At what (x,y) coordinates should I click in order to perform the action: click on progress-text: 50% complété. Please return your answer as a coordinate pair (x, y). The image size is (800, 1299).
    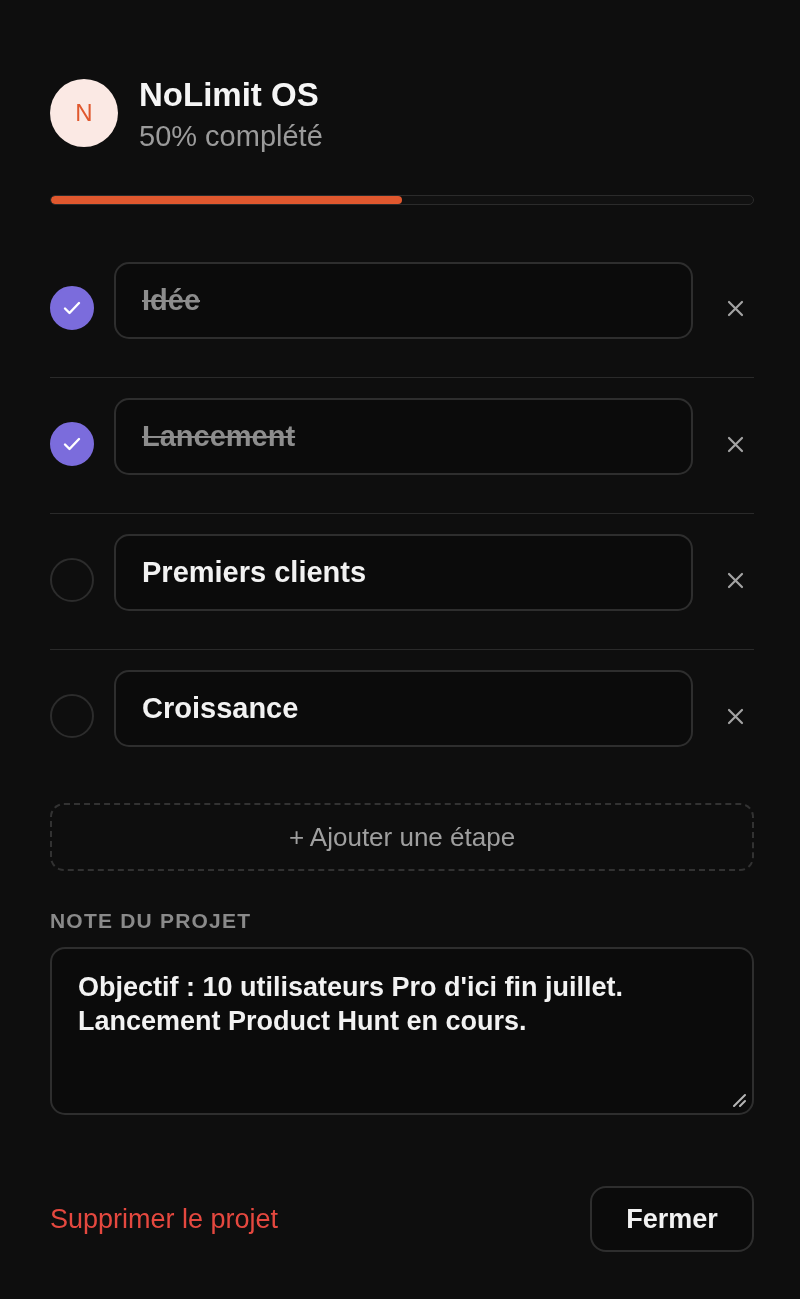
    Looking at the image, I should click on (231, 136).